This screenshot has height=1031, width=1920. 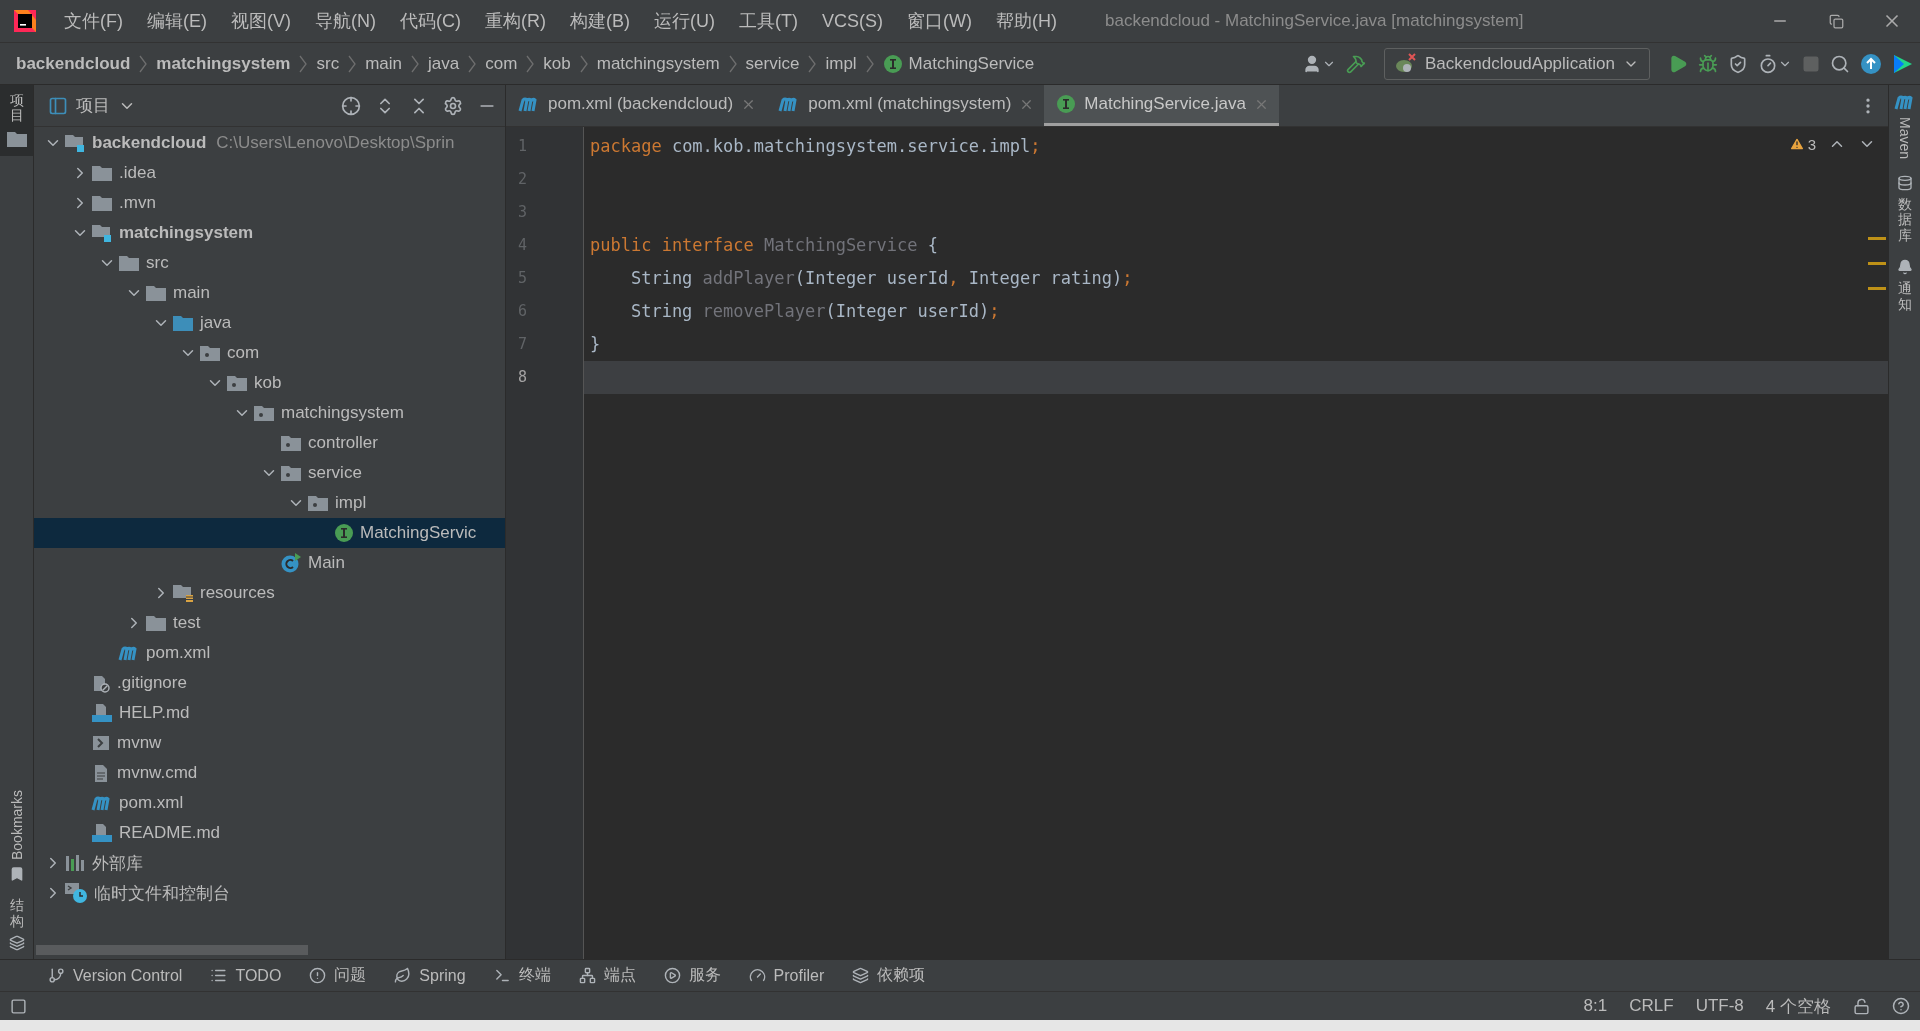 What do you see at coordinates (187, 623) in the screenshot?
I see `tree-item-label: test` at bounding box center [187, 623].